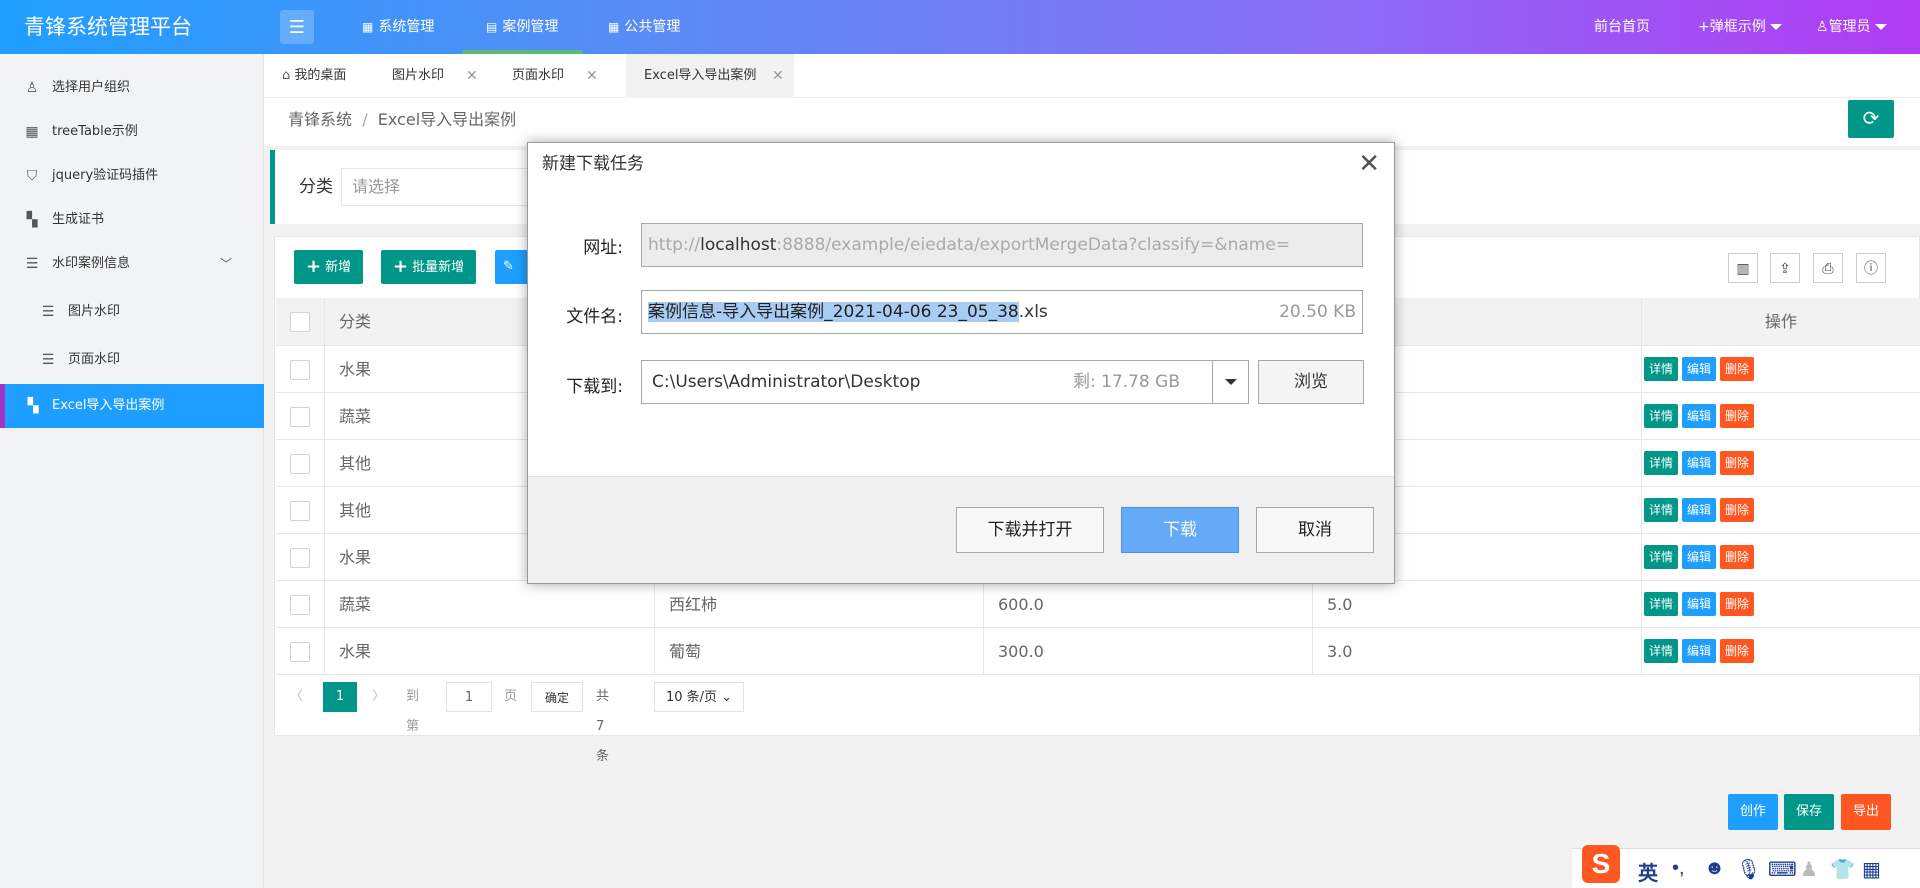 The width and height of the screenshot is (1920, 888). Describe the element at coordinates (132, 176) in the screenshot. I see `sidebar-item-captcha: ⛉ jquery验证码插件` at that location.